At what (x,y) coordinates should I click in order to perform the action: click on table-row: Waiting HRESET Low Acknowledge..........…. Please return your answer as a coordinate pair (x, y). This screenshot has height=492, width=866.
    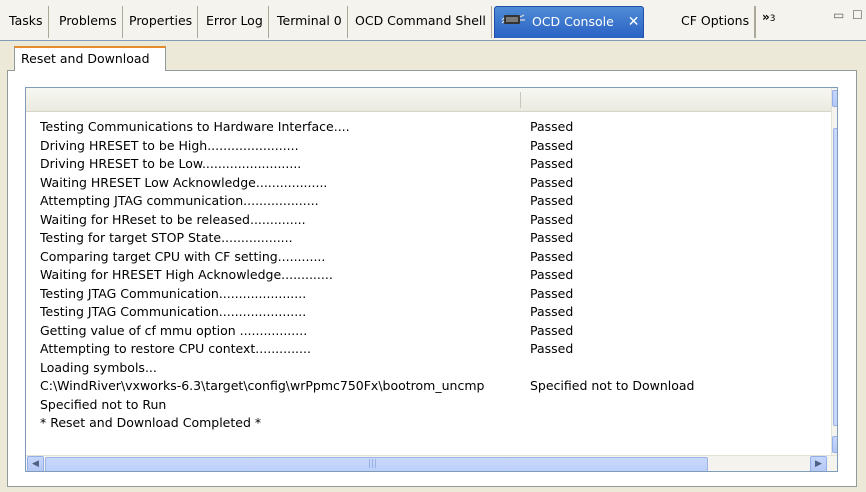
    Looking at the image, I should click on (390, 183).